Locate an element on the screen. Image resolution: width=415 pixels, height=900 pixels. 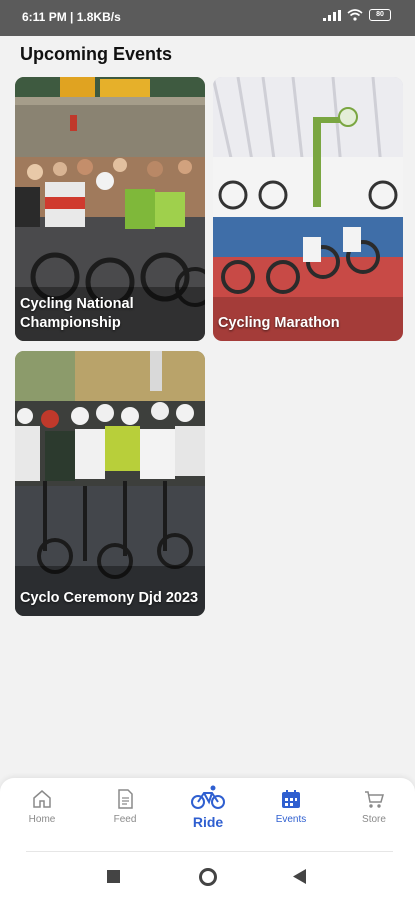
nav-ride: Ride is located at coordinates (208, 807).